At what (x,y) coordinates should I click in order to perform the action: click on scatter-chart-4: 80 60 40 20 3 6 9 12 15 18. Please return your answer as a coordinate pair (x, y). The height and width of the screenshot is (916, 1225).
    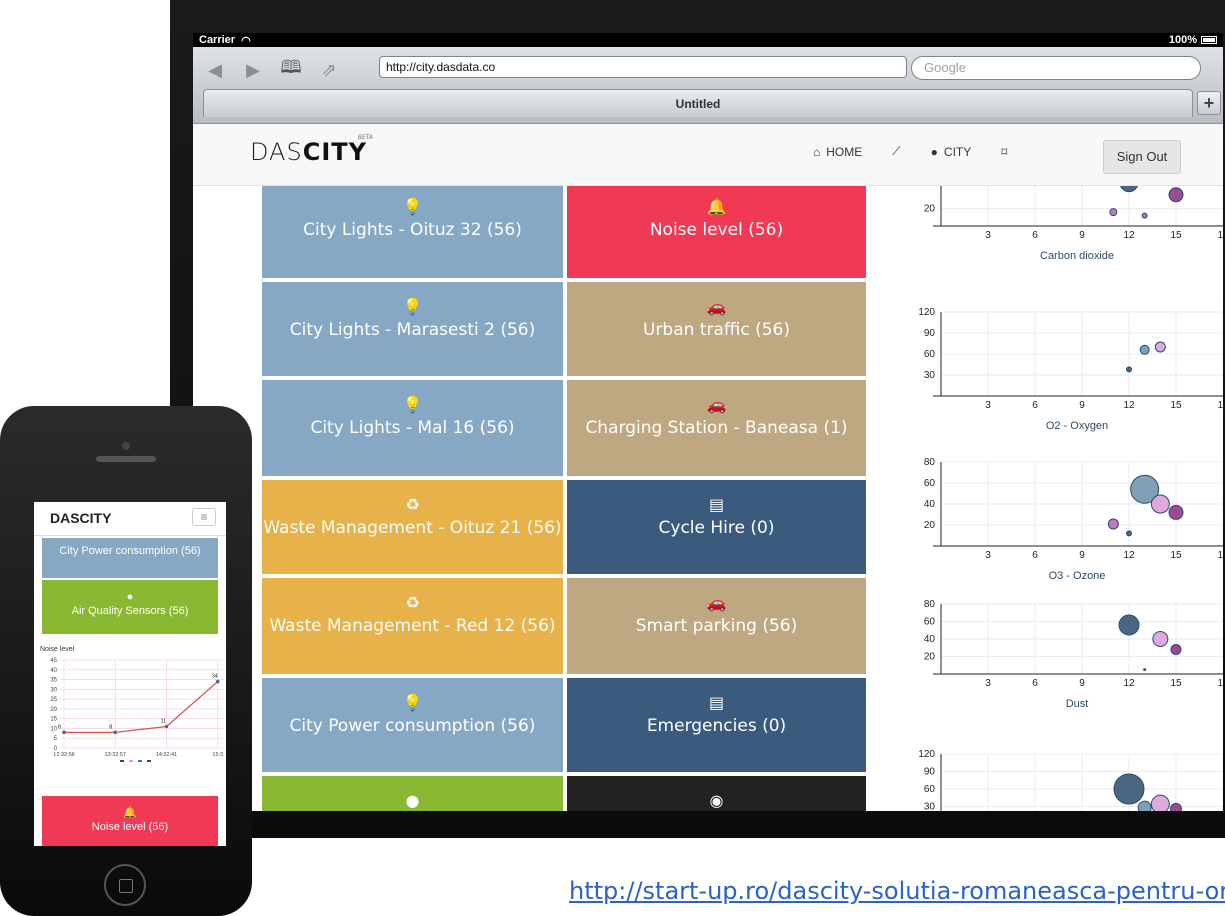
    Looking at the image, I should click on (1073, 644).